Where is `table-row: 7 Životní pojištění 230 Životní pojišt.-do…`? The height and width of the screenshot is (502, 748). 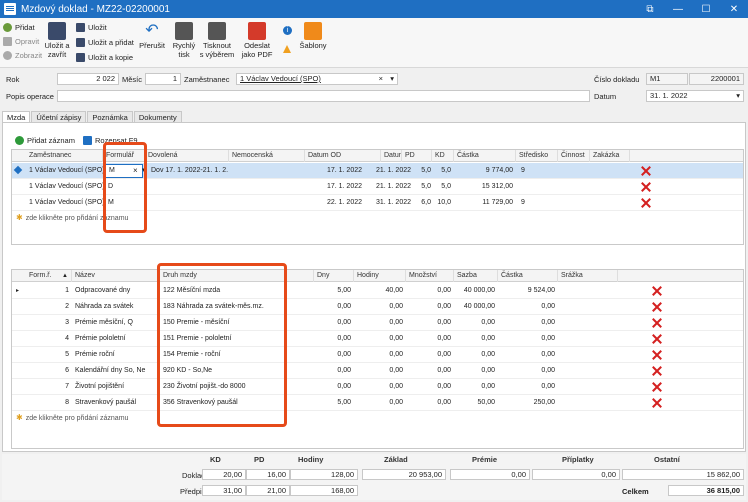 table-row: 7 Životní pojištění 230 Životní pojišt.-do… is located at coordinates (377, 387).